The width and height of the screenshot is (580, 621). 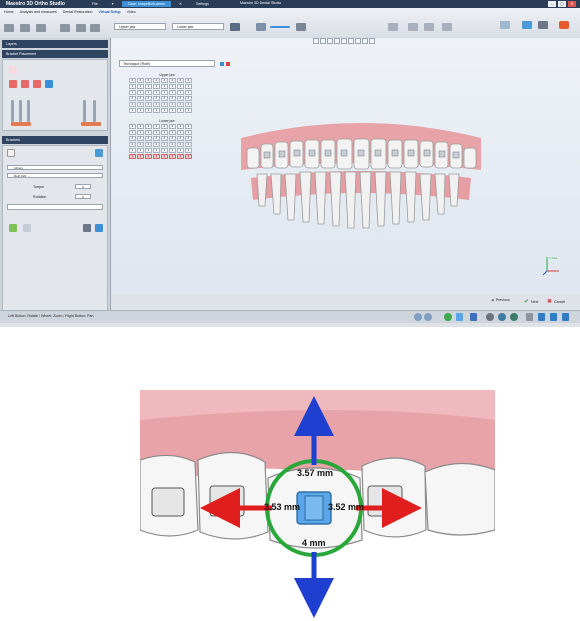 I want to click on tab-analysis: Analysis and measures, so click(x=38, y=12).